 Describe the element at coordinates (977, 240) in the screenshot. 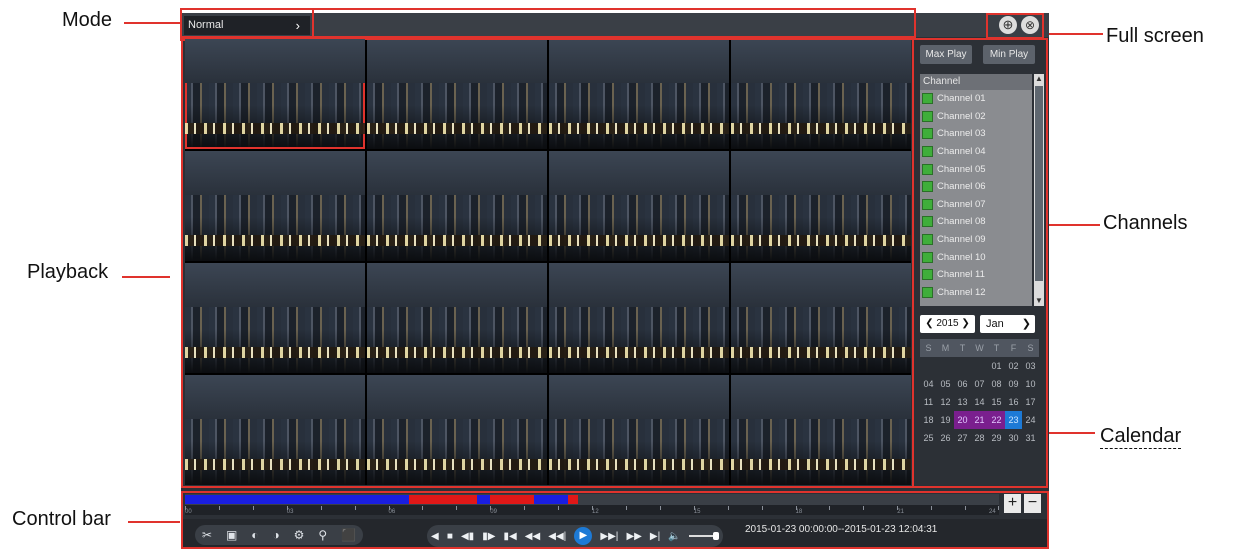

I see `channel-item: Channel 09` at that location.